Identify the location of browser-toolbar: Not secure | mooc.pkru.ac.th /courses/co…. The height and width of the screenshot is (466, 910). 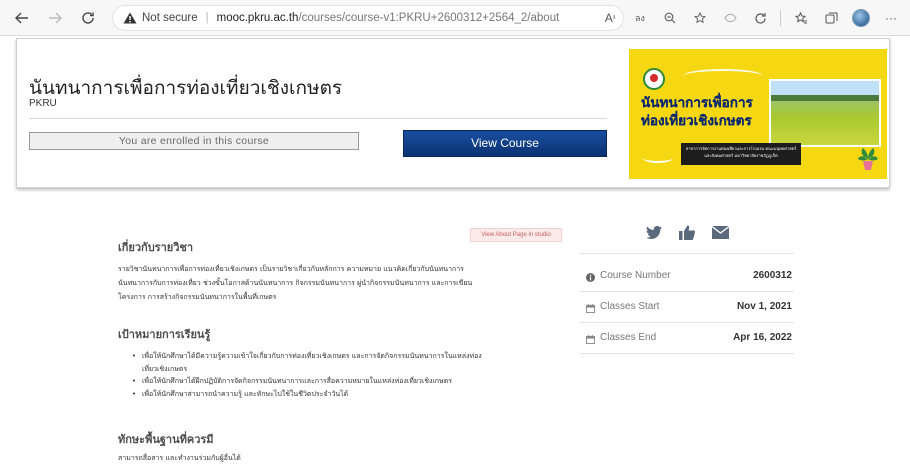
(455, 18).